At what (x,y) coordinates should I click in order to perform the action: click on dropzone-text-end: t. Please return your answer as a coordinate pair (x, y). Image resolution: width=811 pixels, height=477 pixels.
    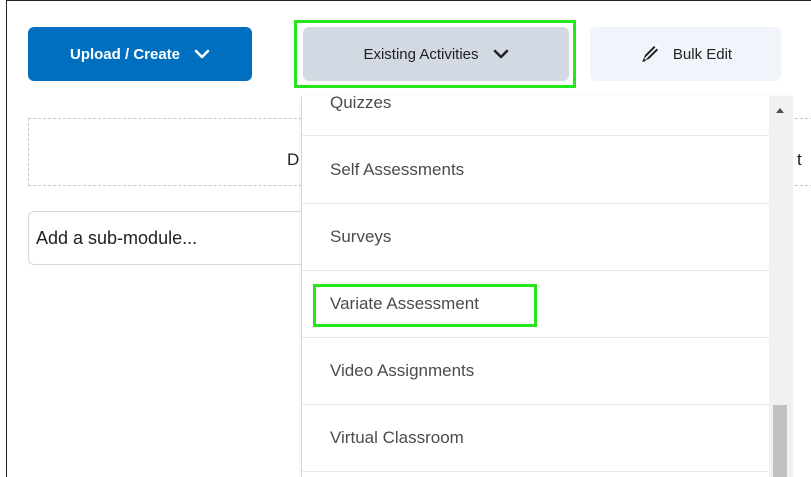
    Looking at the image, I should click on (799, 159).